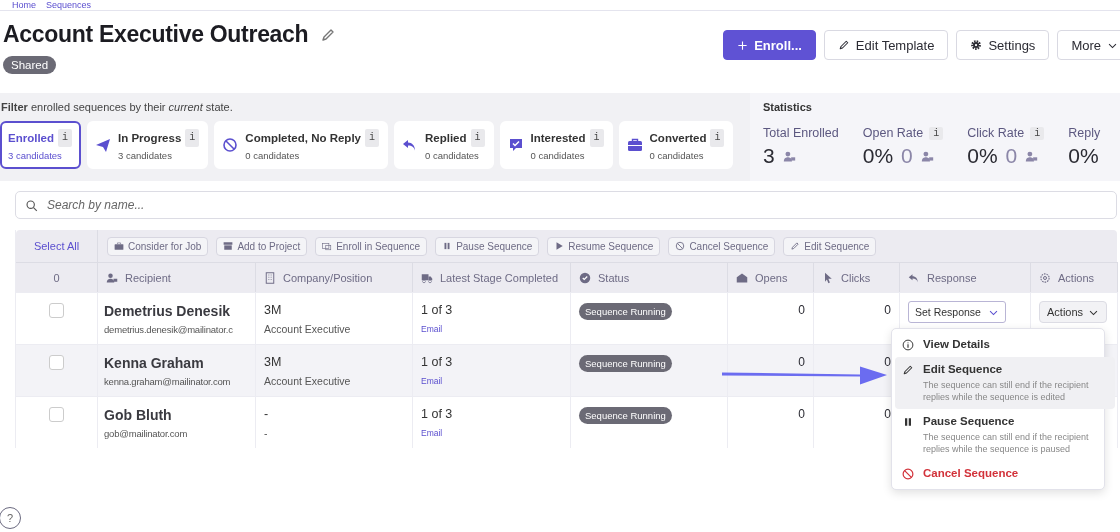 This screenshot has height=532, width=1120. What do you see at coordinates (427, 277) in the screenshot?
I see `truck-icon` at bounding box center [427, 277].